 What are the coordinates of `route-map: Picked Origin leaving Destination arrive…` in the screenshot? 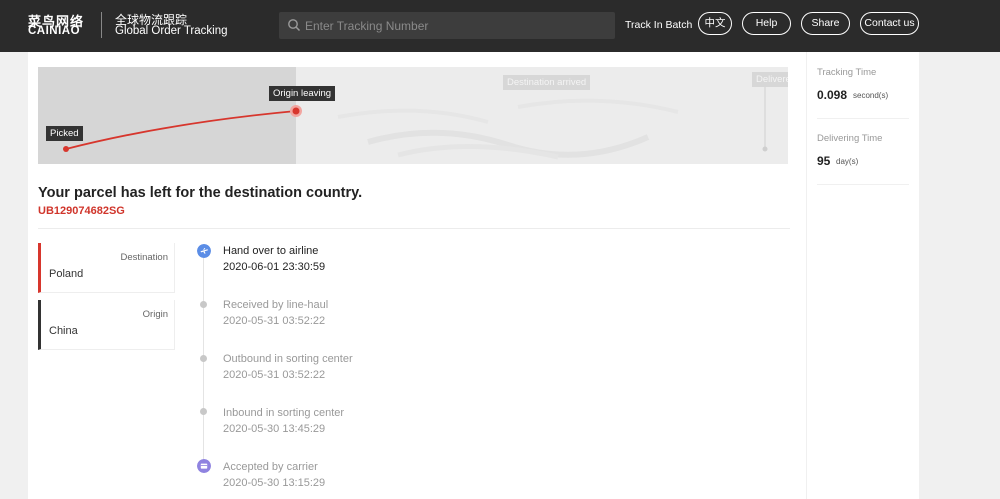 It's located at (413, 115).